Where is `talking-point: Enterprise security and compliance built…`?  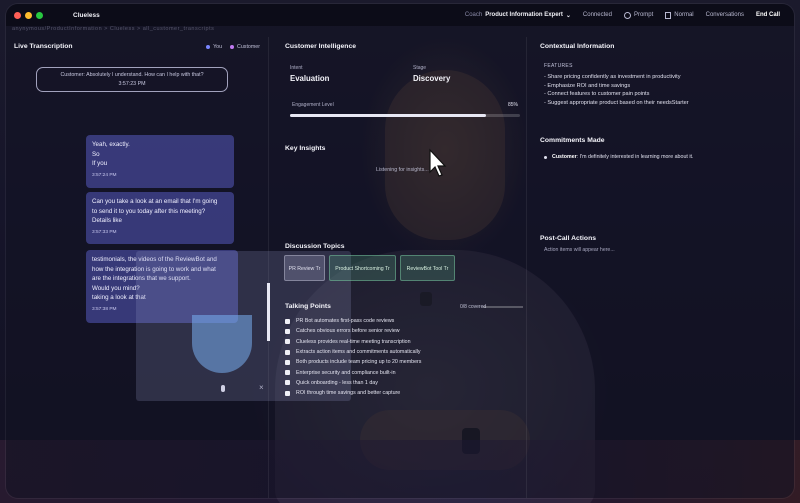
talking-point: Enterprise security and compliance built… is located at coordinates (404, 372).